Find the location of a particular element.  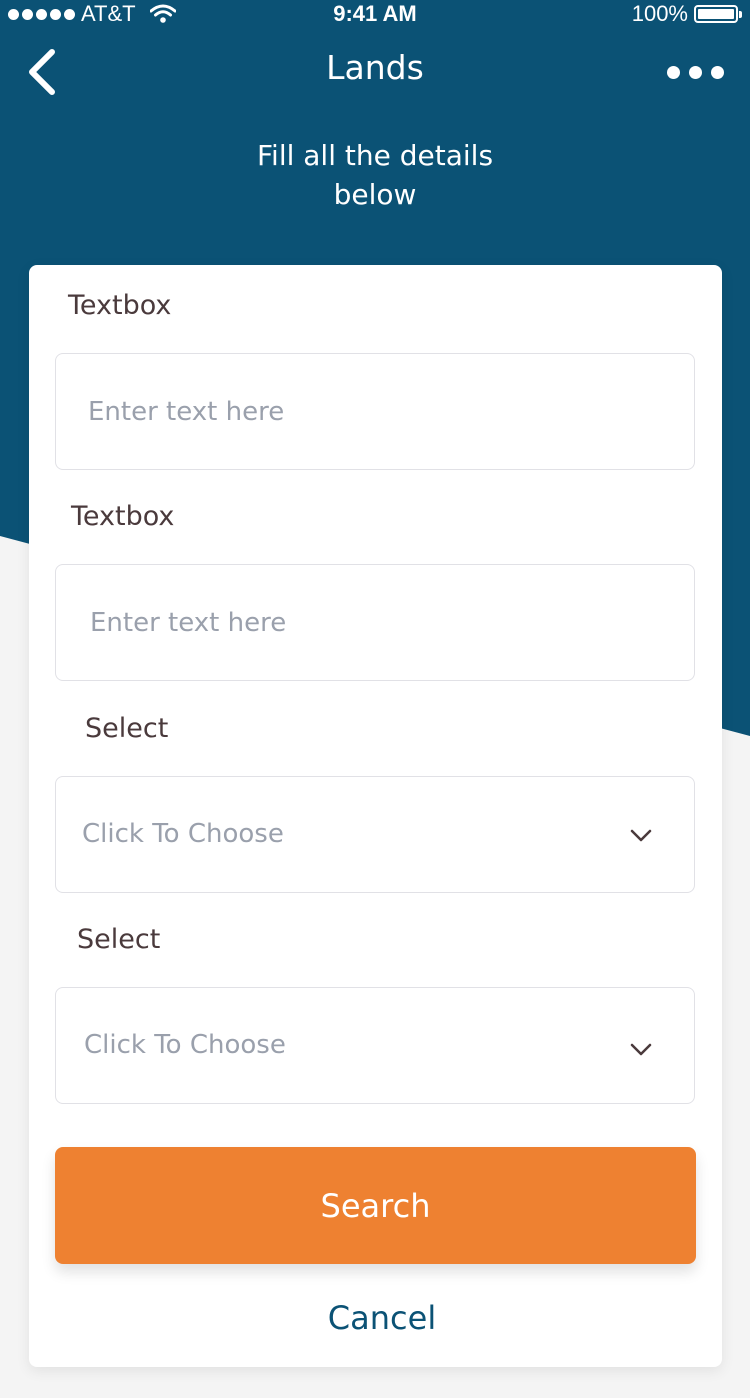

more-options-button is located at coordinates (695, 72).